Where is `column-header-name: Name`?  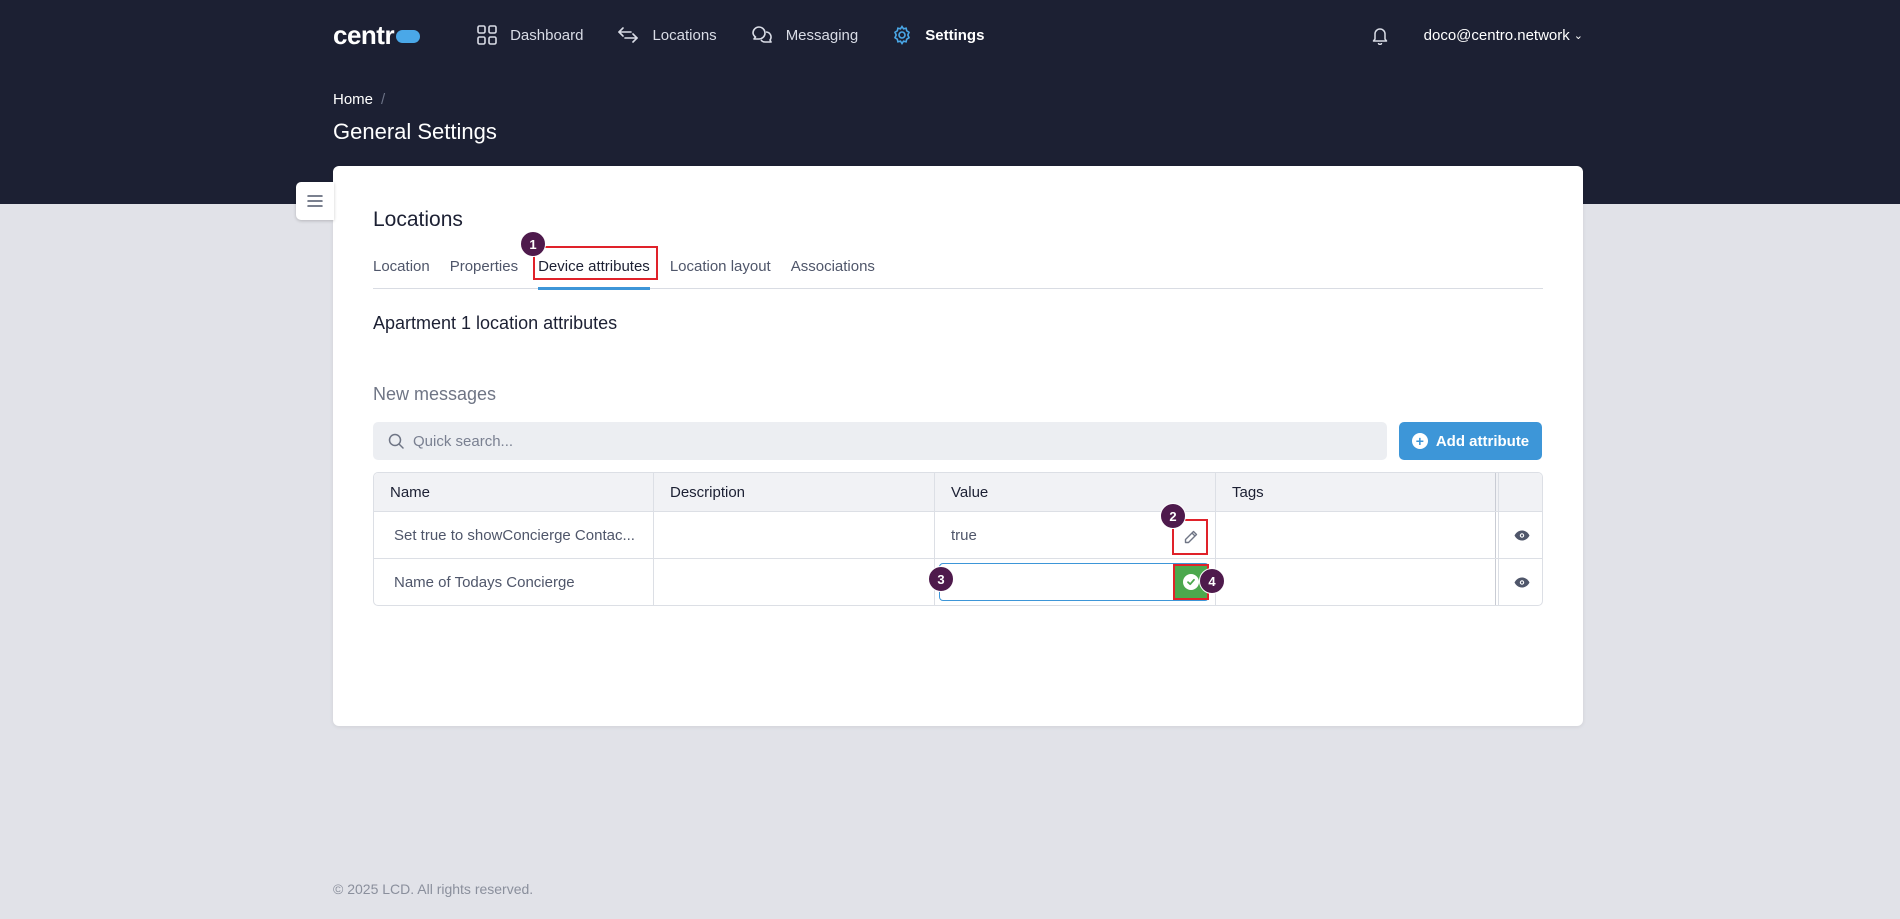 column-header-name: Name is located at coordinates (514, 492).